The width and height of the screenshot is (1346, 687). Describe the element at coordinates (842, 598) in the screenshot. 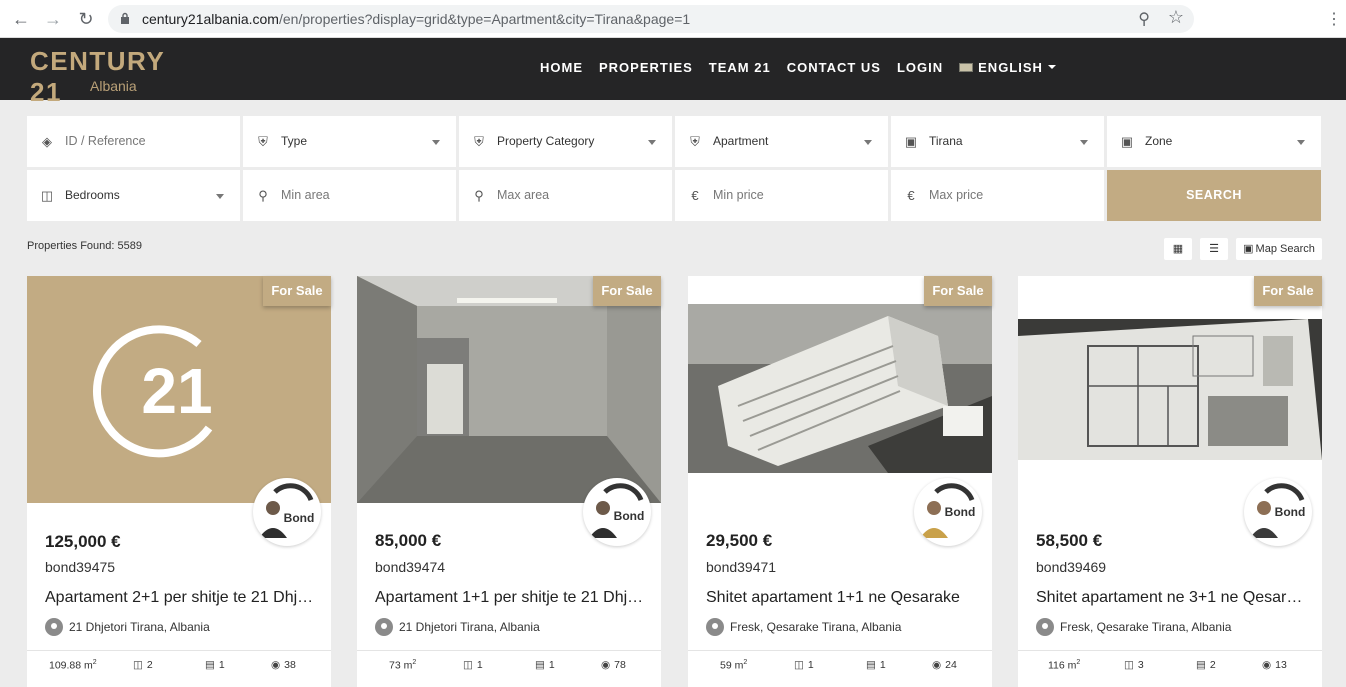

I see `property-title: Shitet apartament 1+1 ne Qesarake` at that location.